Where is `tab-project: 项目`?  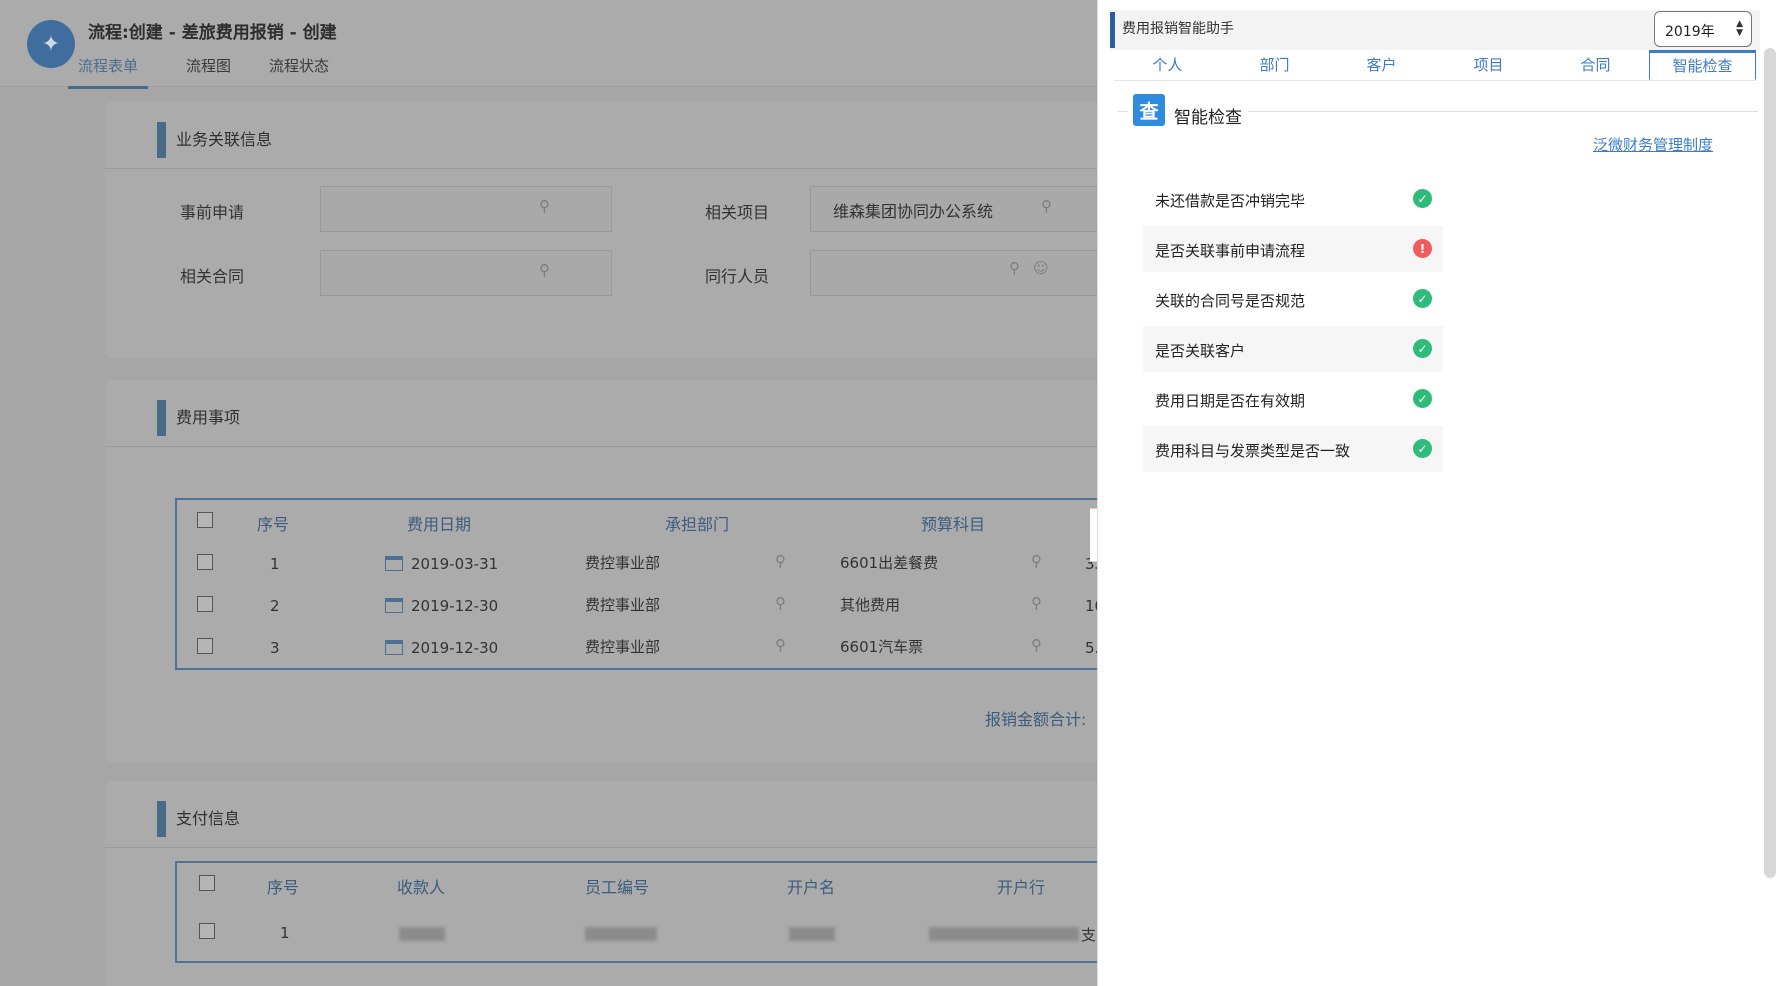 tab-project: 项目 is located at coordinates (1488, 65).